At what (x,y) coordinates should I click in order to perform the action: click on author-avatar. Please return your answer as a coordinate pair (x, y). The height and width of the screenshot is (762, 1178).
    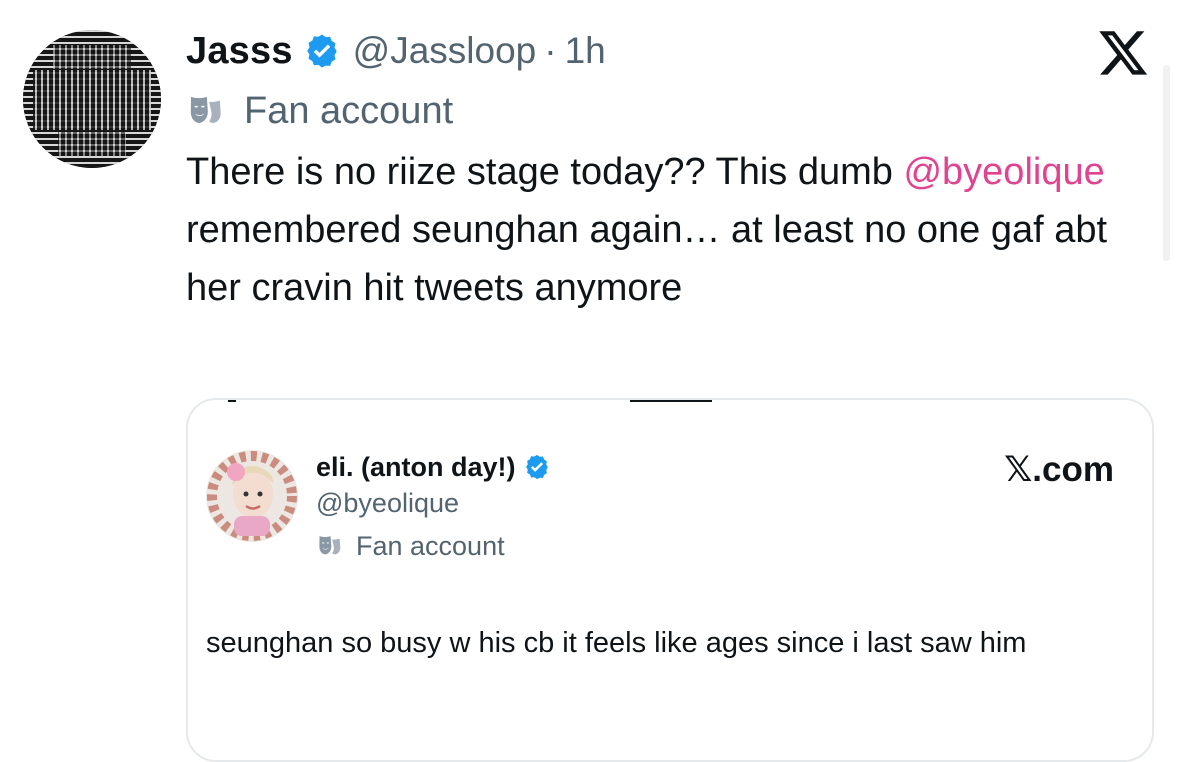
    Looking at the image, I should click on (92, 99).